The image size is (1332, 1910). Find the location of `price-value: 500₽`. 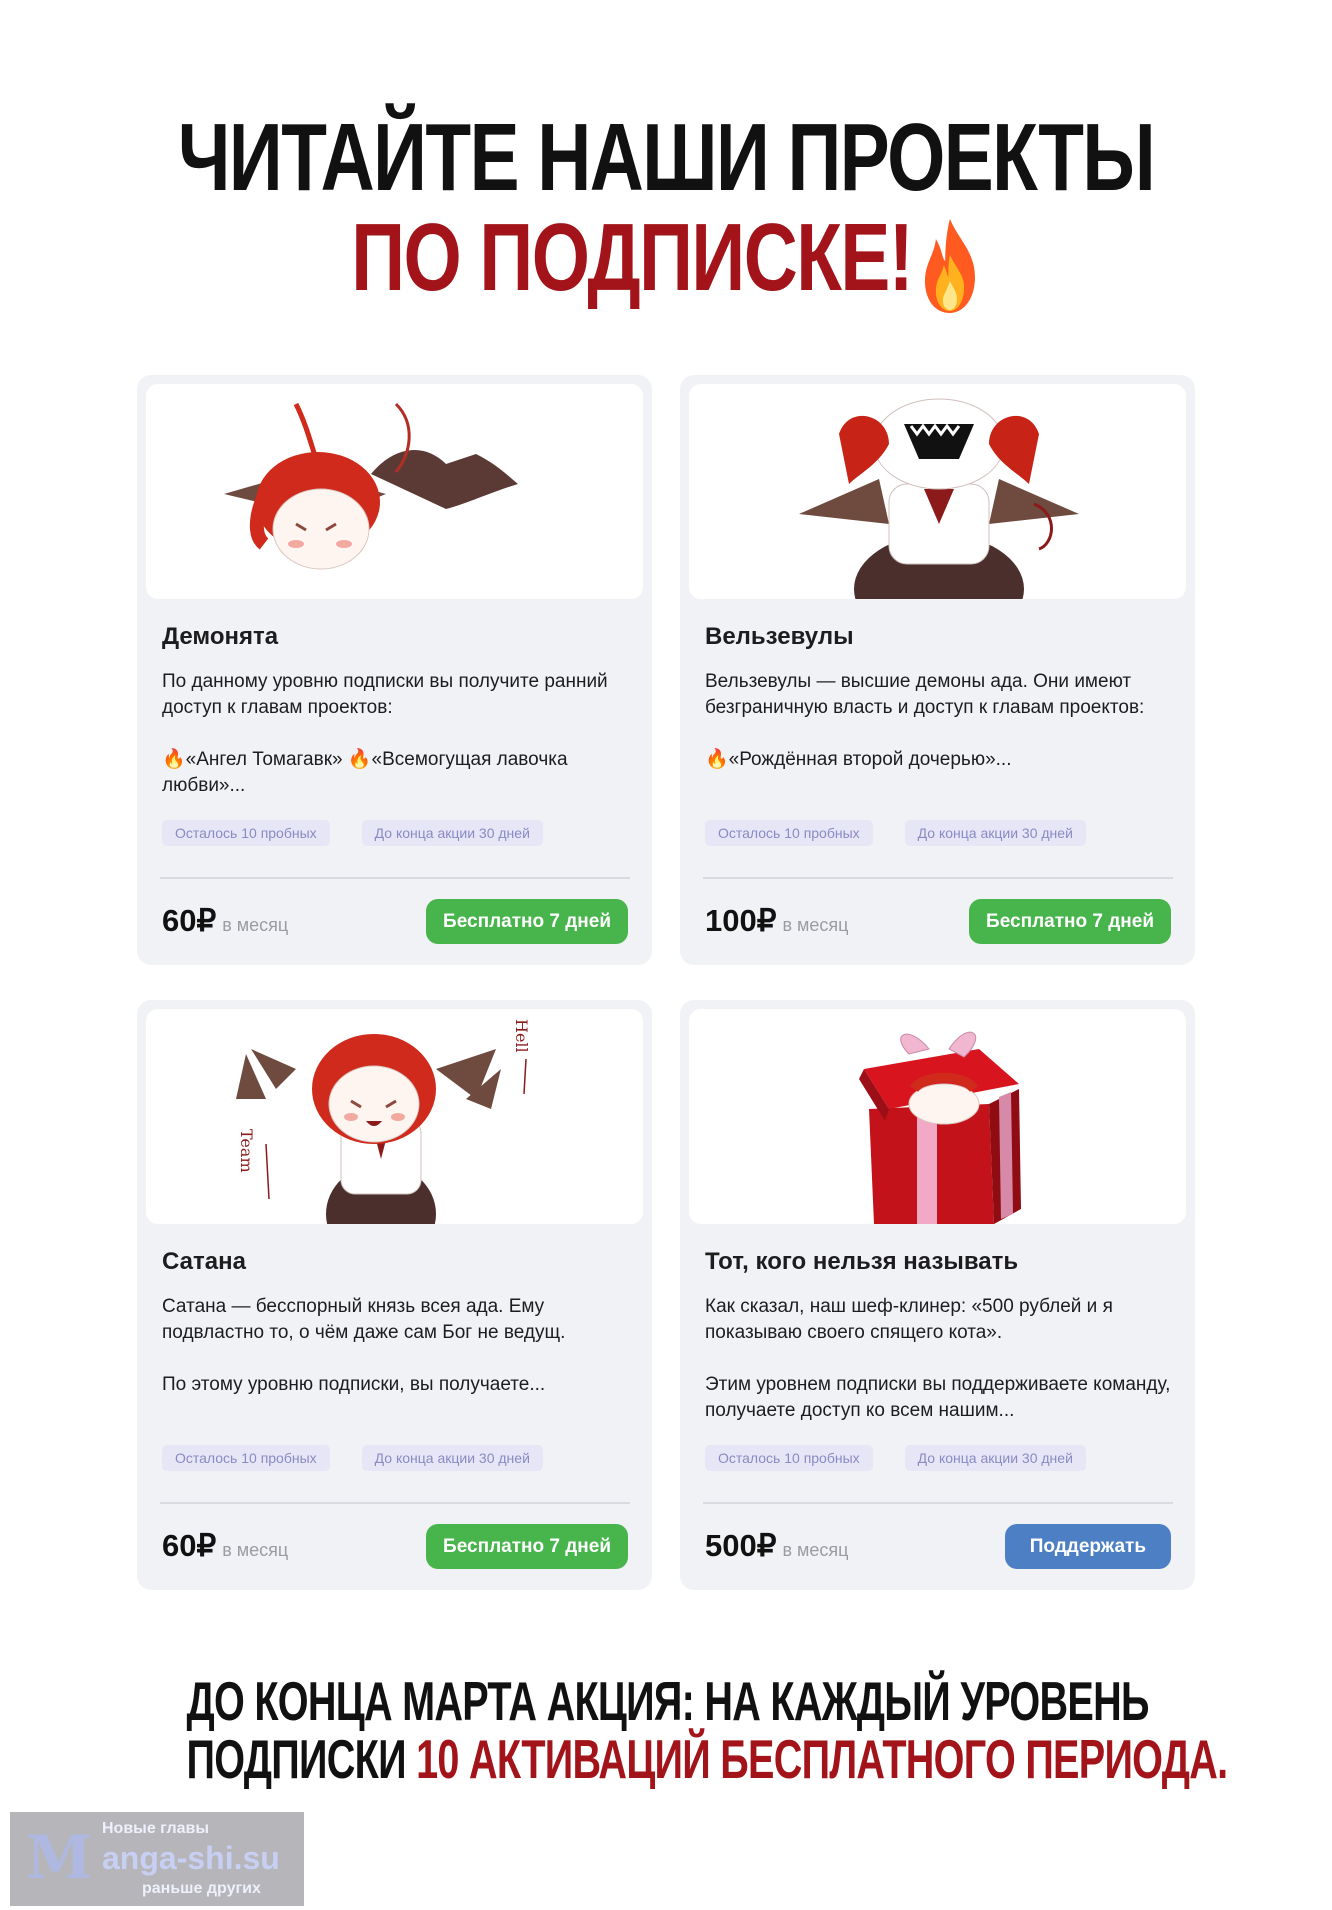

price-value: 500₽ is located at coordinates (741, 1545).